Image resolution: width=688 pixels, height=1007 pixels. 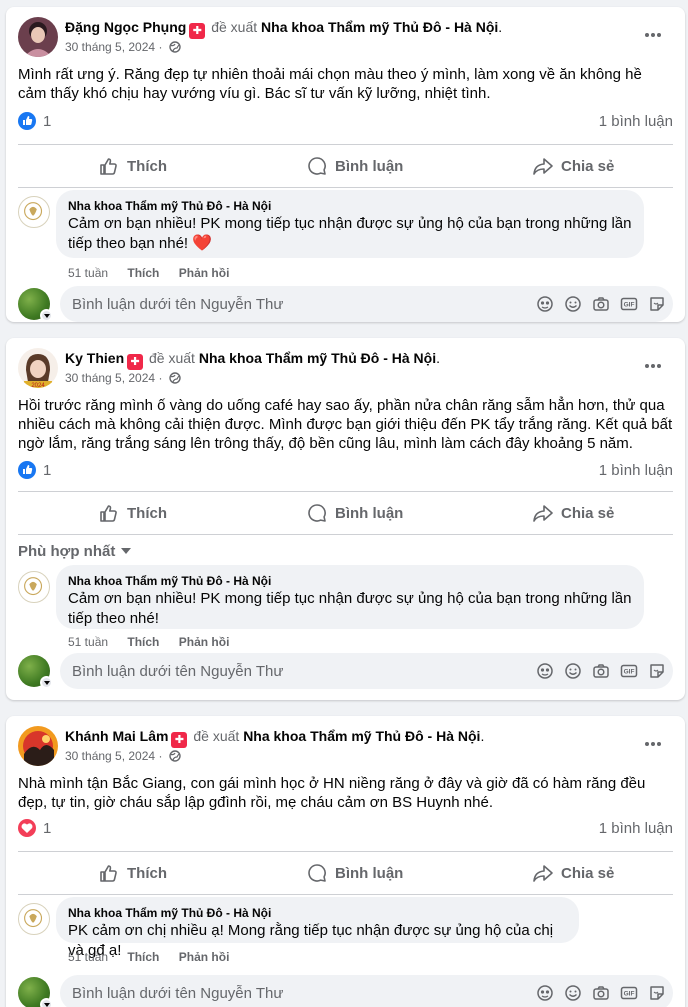 I want to click on author-name: Đặng Ngọc Phụng, so click(x=125, y=27).